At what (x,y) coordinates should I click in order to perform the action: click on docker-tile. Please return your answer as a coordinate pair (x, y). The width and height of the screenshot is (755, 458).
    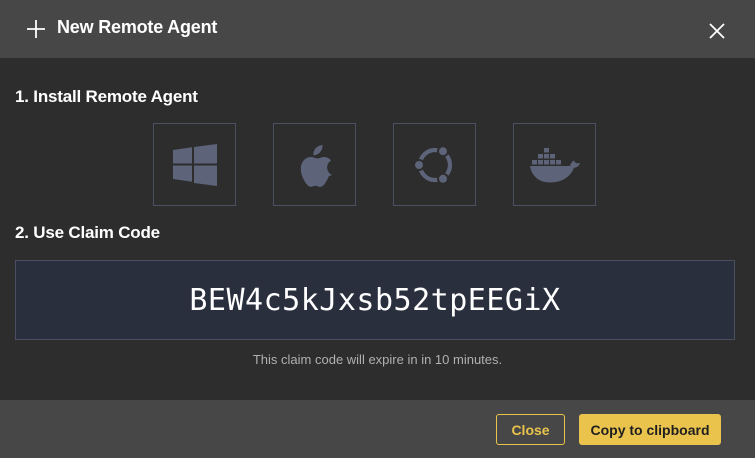
    Looking at the image, I should click on (554, 164).